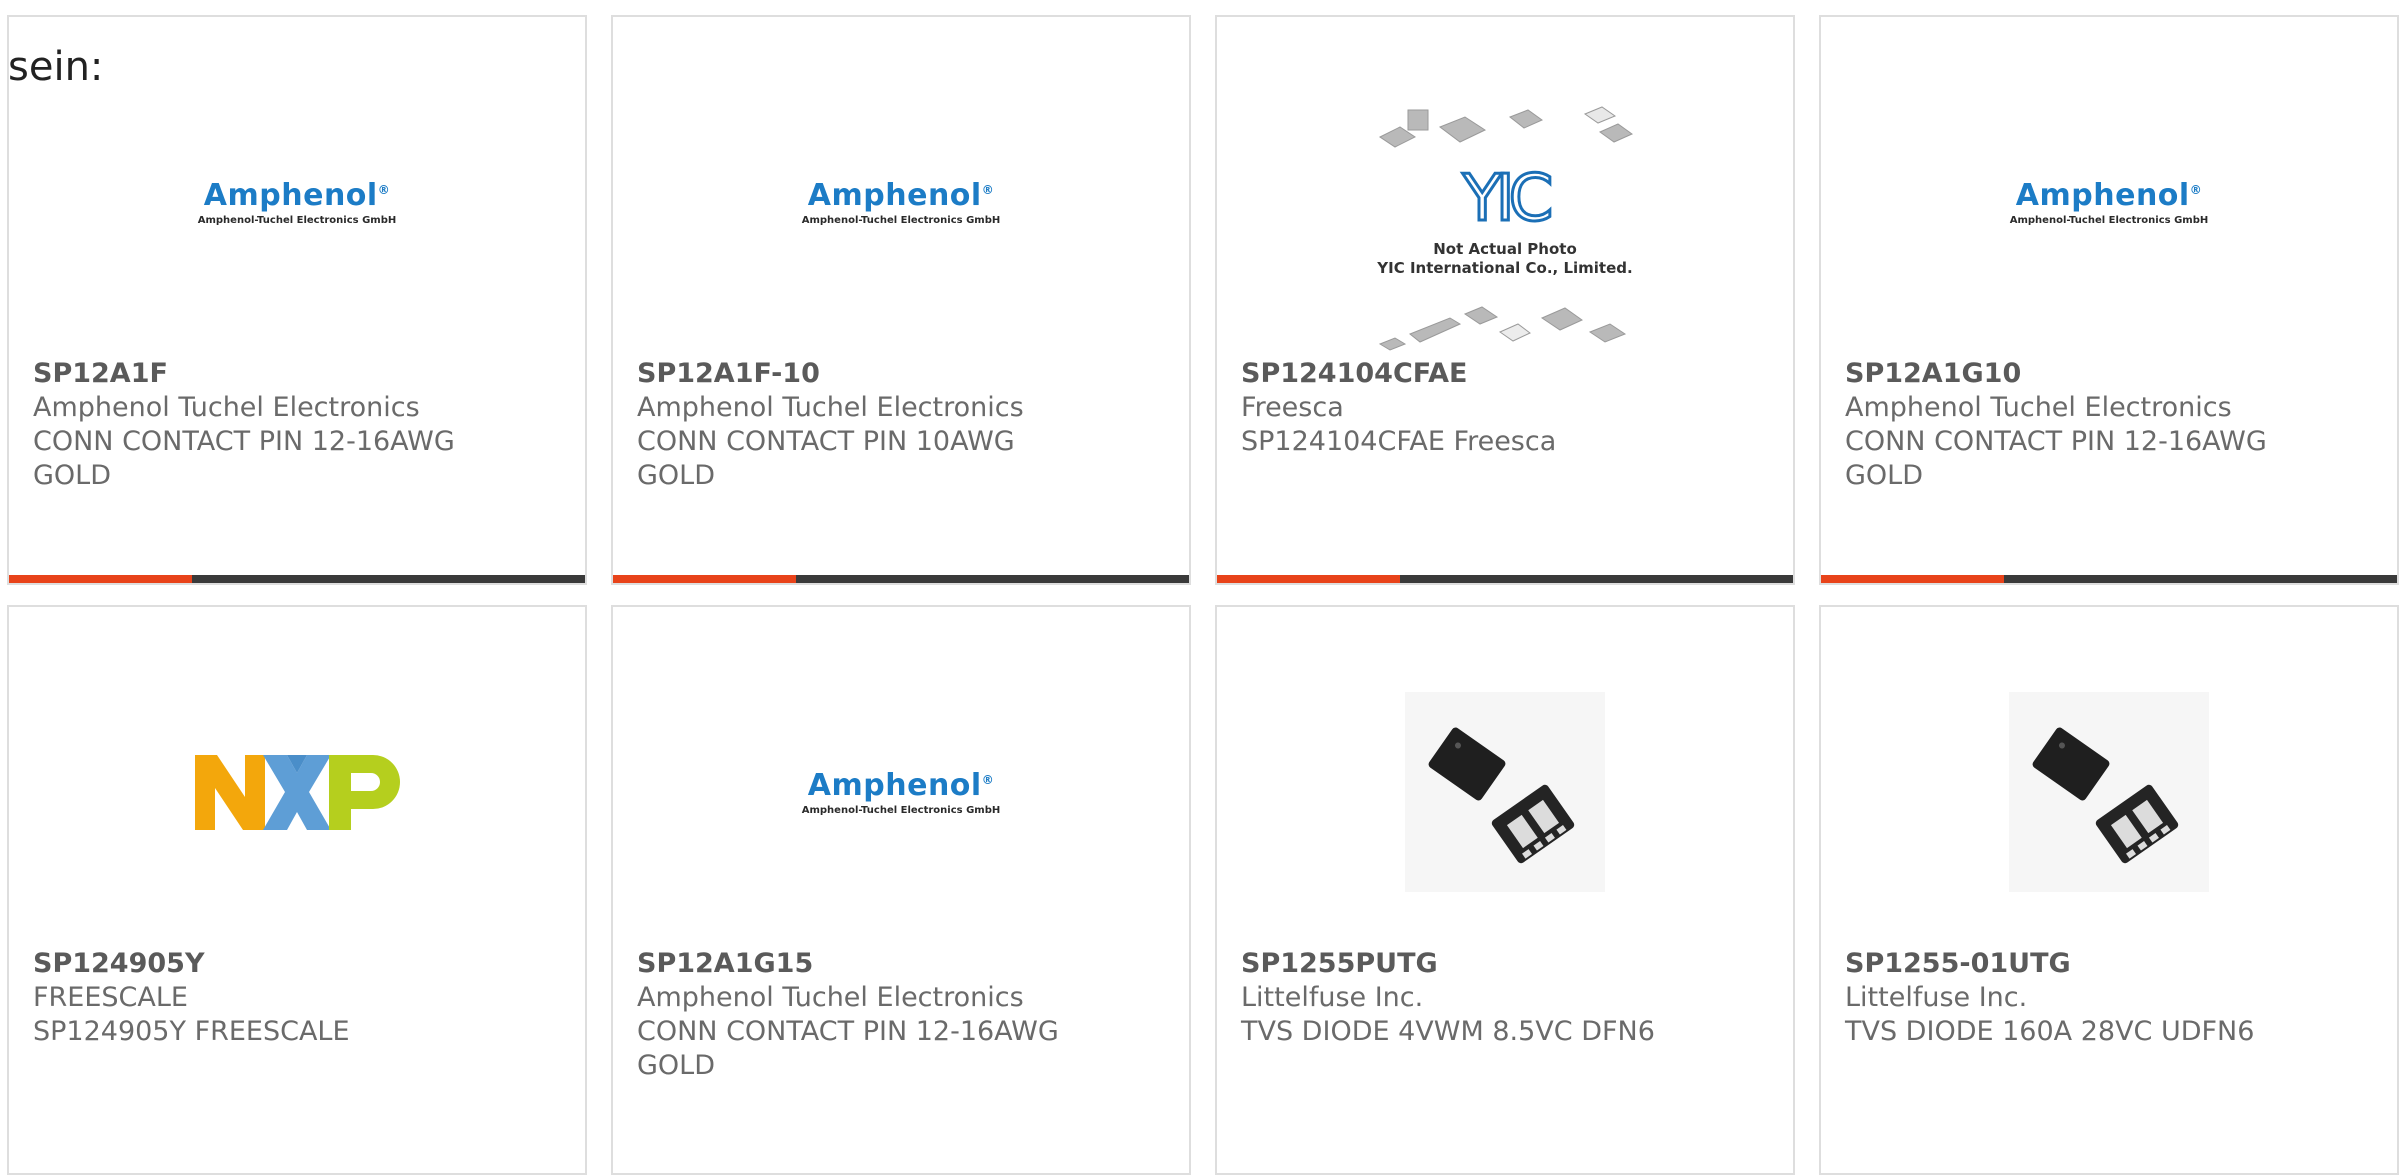 The image size is (2400, 1175). I want to click on manufacturer: FREESCALE, so click(110, 997).